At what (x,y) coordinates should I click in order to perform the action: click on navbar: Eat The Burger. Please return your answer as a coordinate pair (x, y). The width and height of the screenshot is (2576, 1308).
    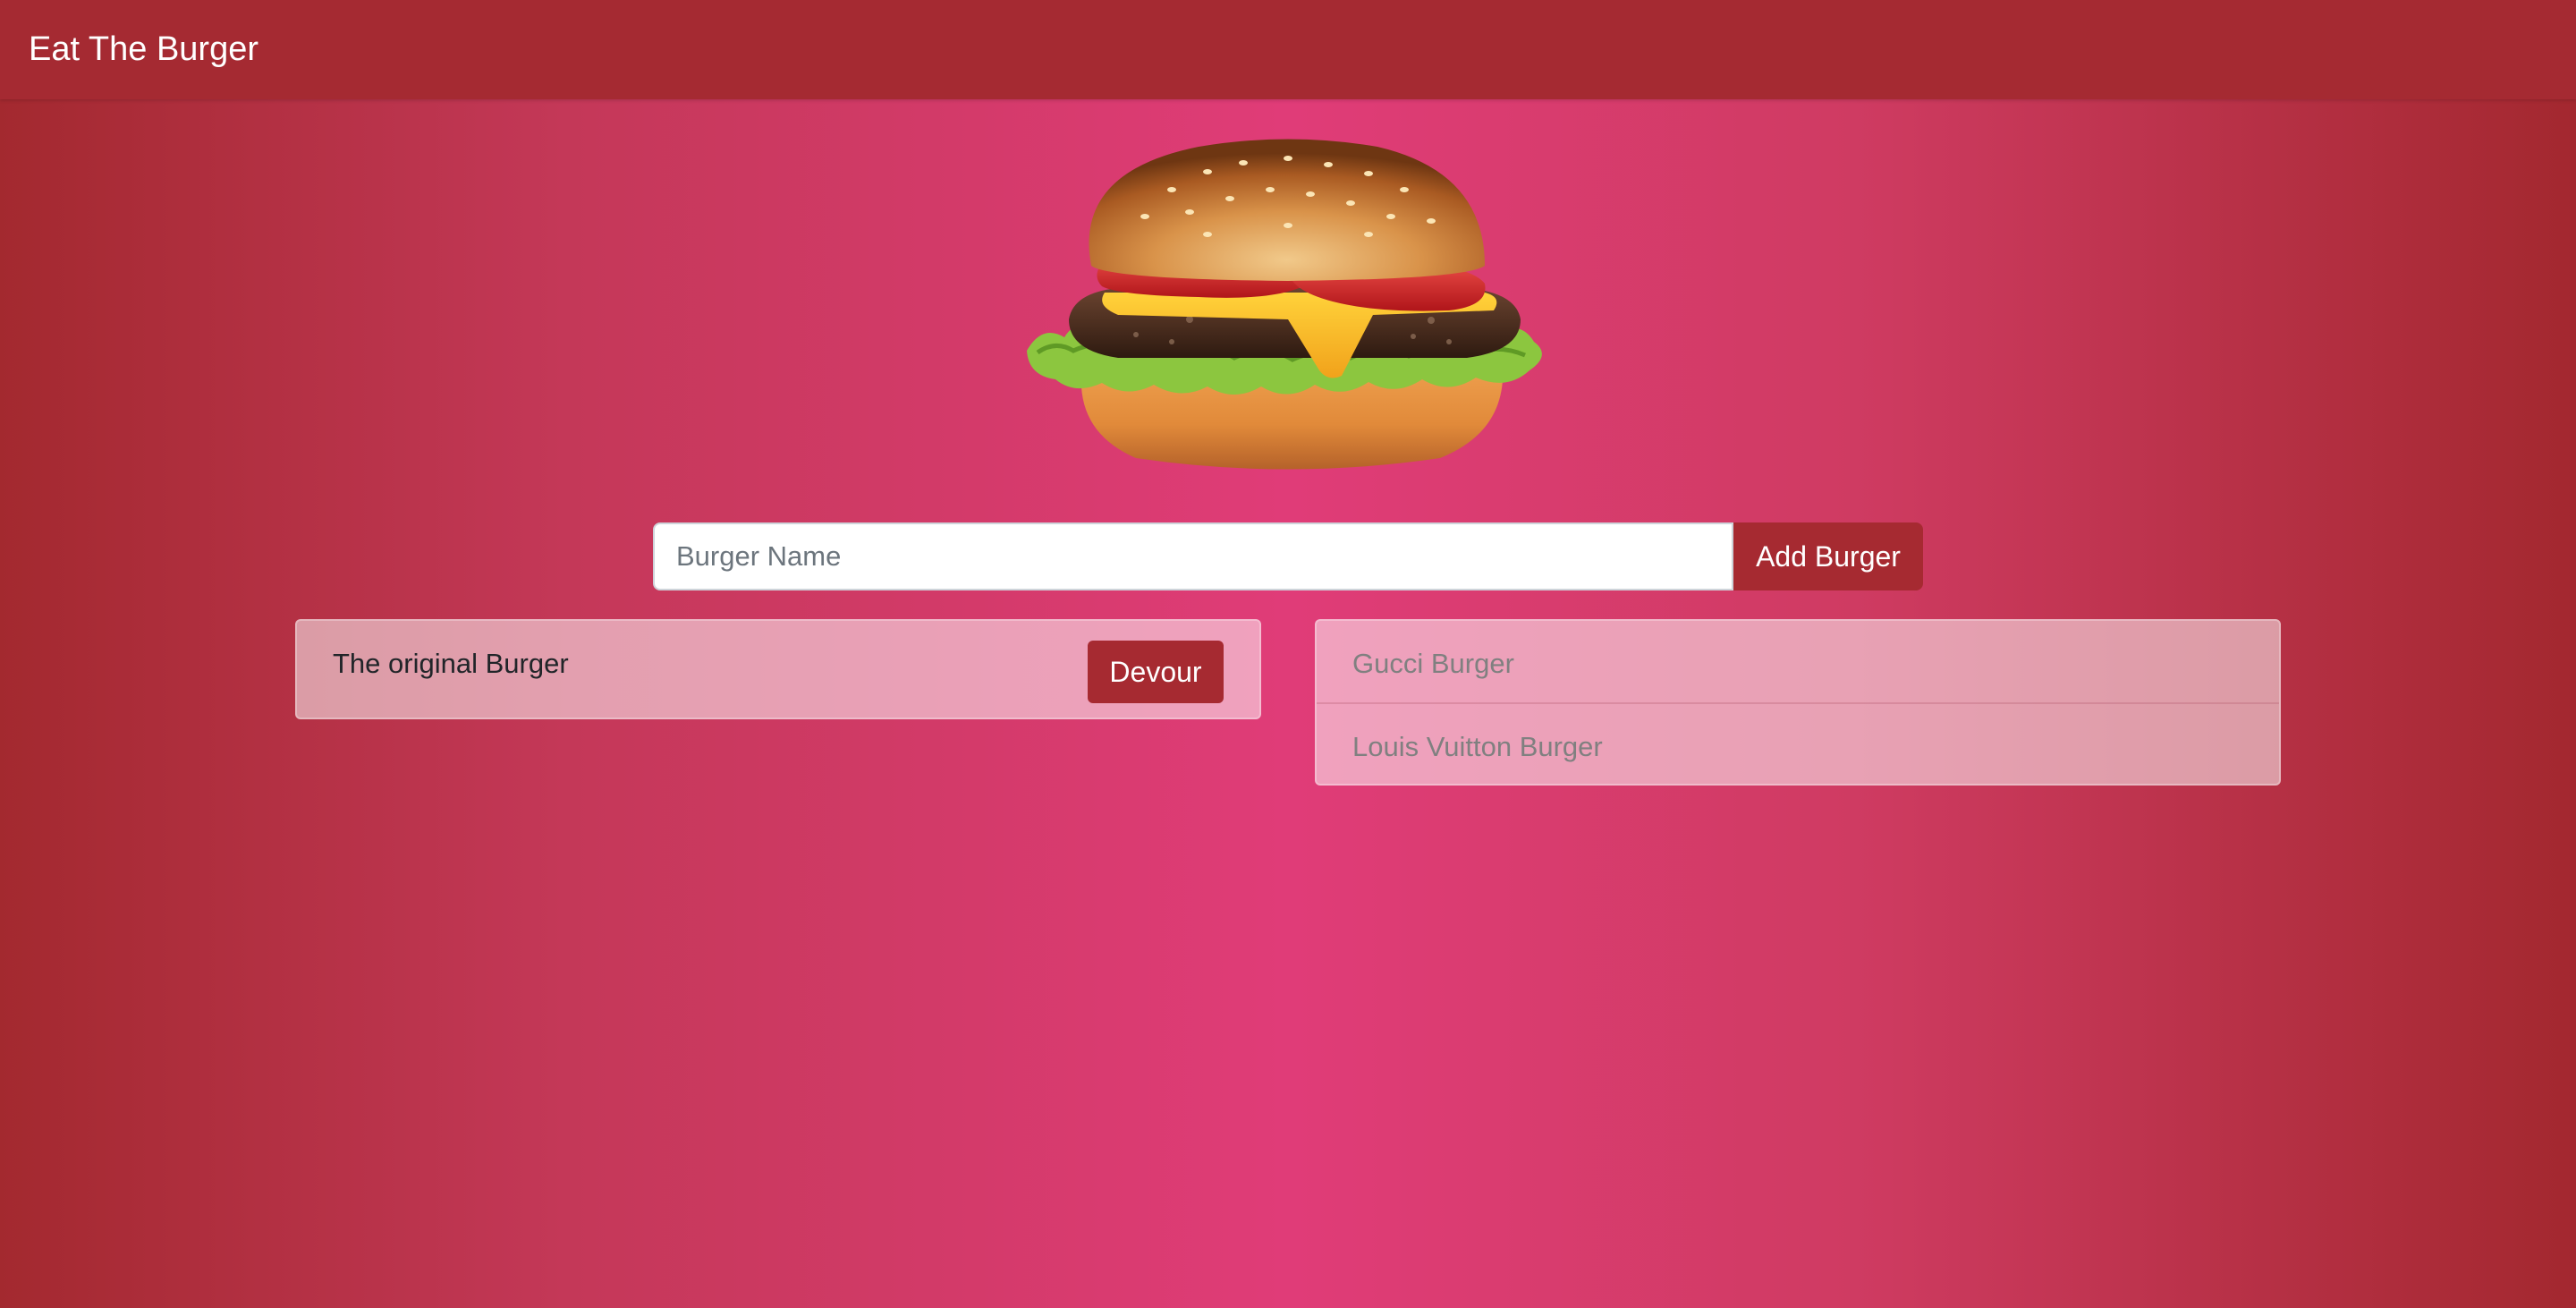
    Looking at the image, I should click on (1288, 49).